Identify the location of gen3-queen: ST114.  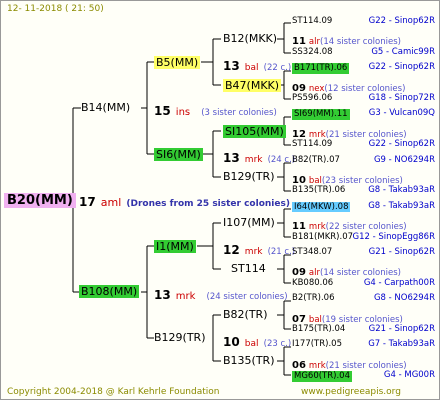
(248, 268).